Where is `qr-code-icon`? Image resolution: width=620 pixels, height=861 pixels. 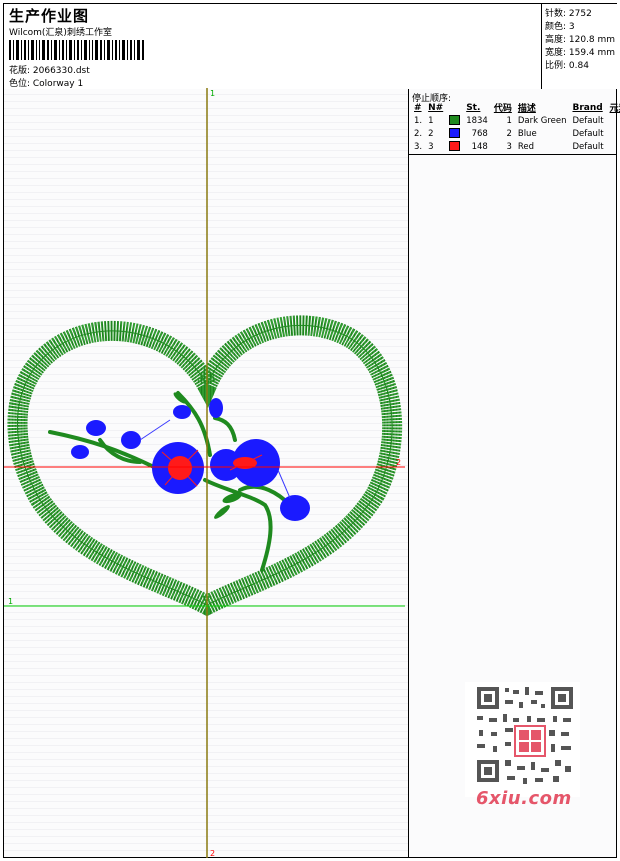
qr-code-icon is located at coordinates (522, 739).